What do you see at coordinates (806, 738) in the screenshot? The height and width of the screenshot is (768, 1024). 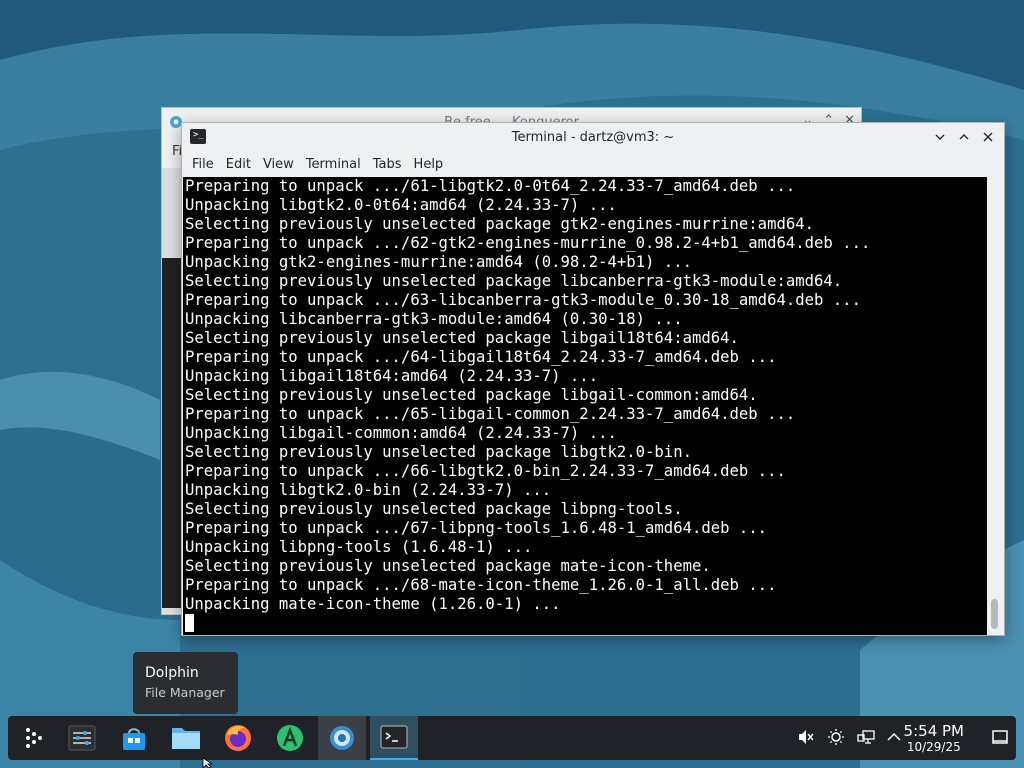 I see `volume-muted-icon` at bounding box center [806, 738].